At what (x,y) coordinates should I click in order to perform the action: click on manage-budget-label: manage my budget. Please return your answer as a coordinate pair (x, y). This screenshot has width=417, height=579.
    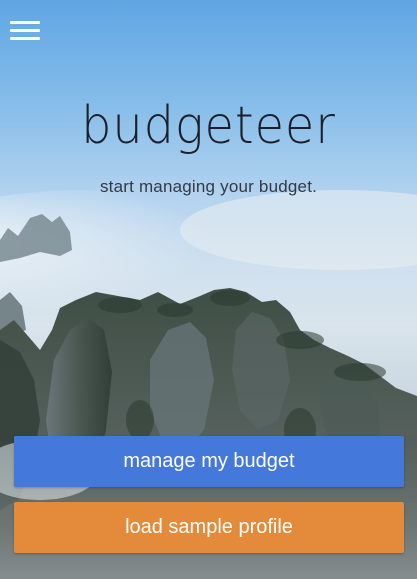
    Looking at the image, I should click on (209, 461).